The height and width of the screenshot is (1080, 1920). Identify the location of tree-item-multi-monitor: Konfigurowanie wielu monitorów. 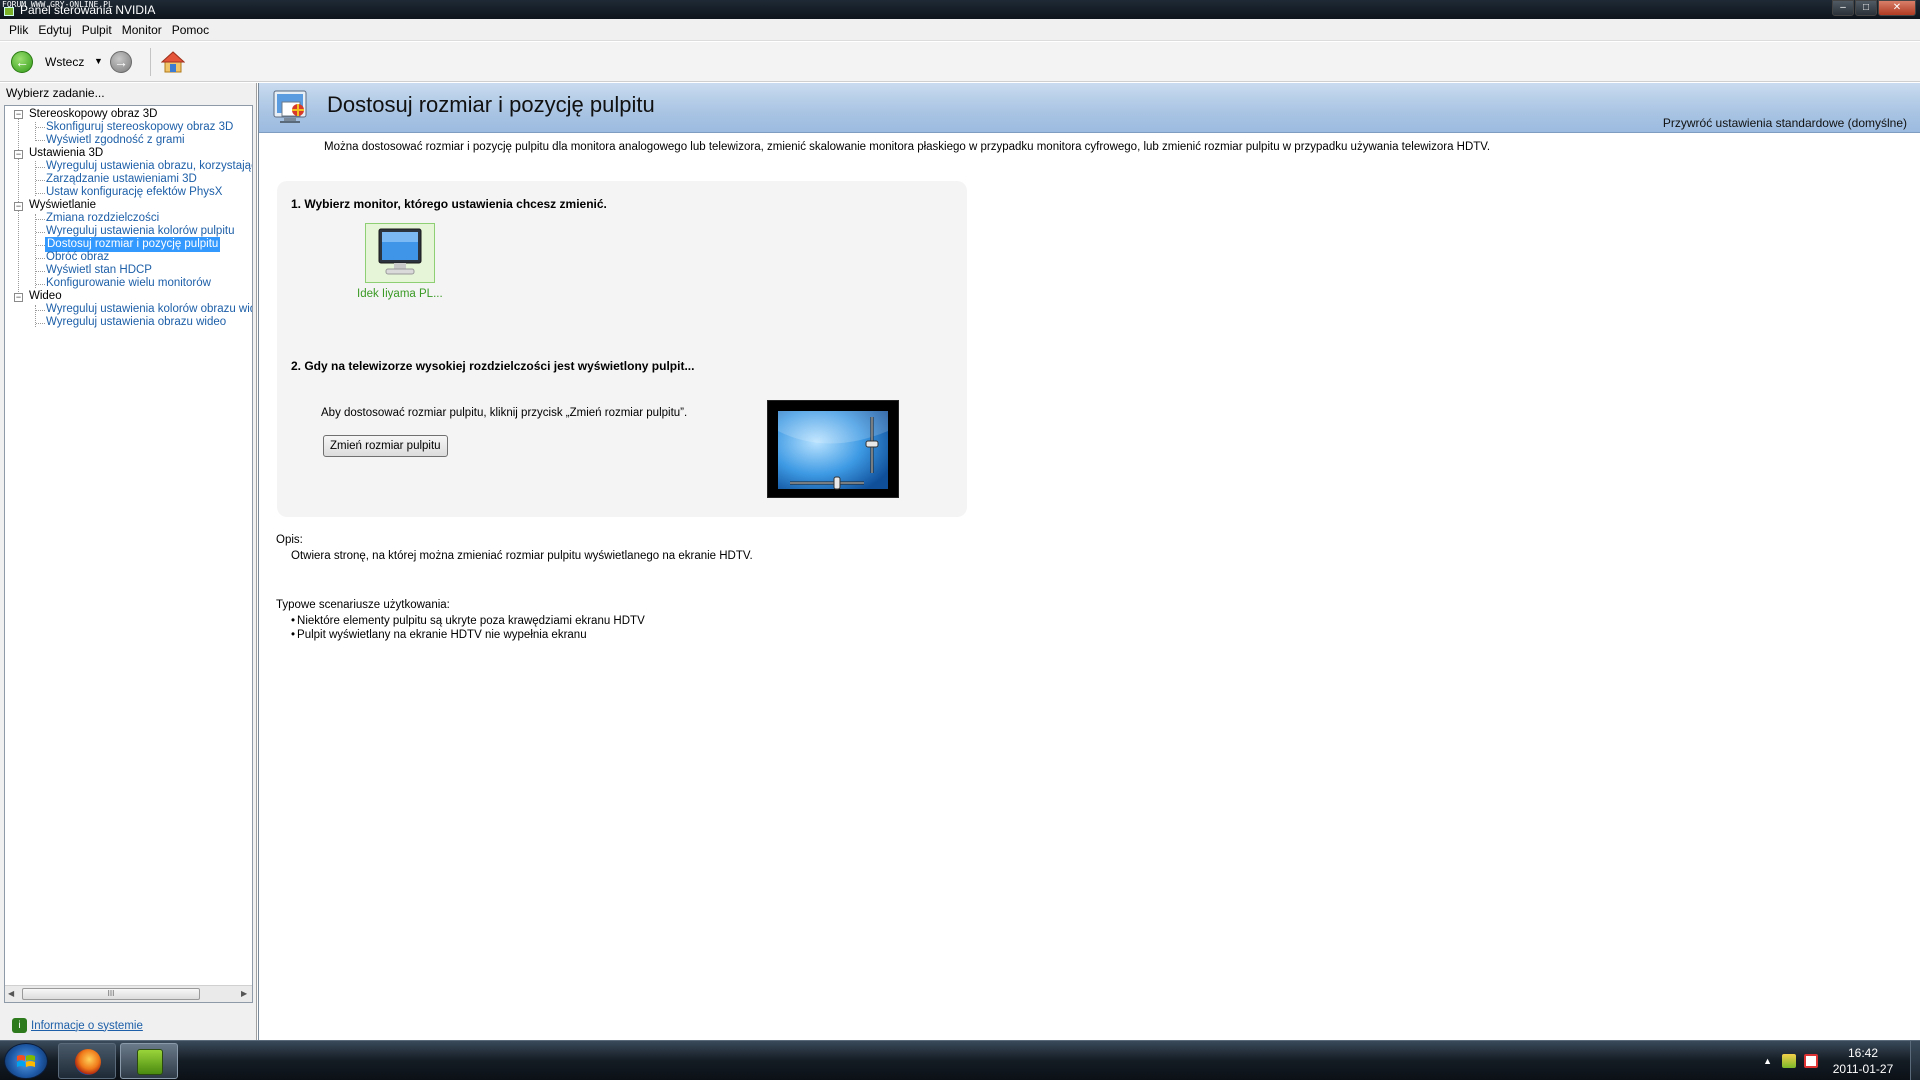
(128, 283).